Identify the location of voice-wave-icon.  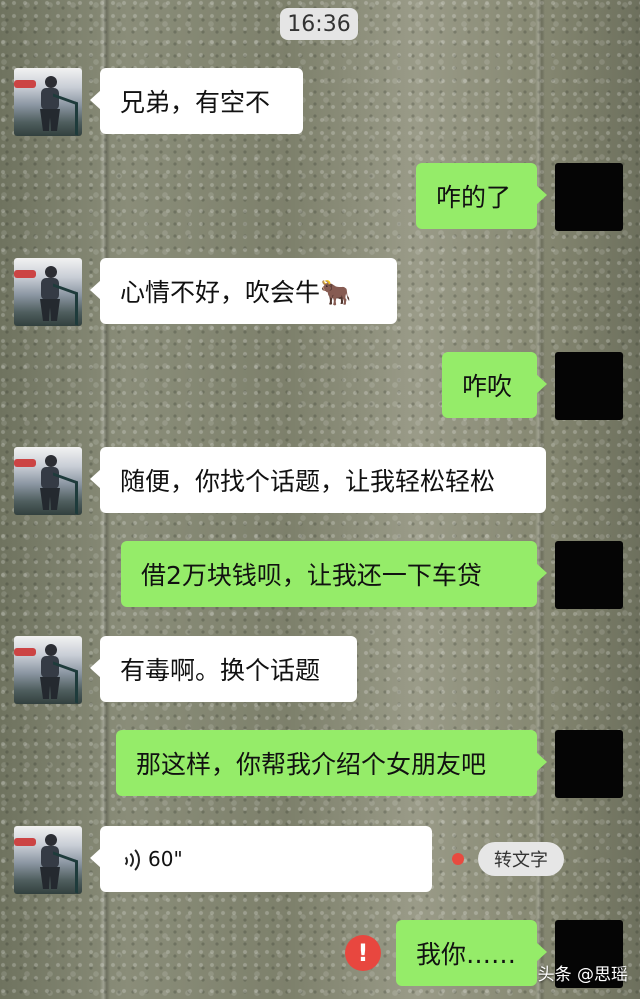
(131, 860).